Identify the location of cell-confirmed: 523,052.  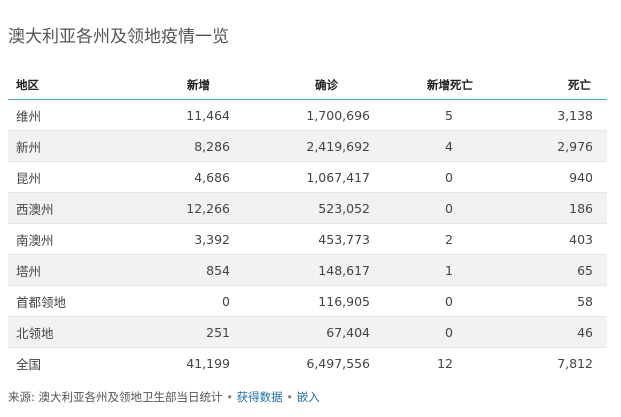
(308, 208).